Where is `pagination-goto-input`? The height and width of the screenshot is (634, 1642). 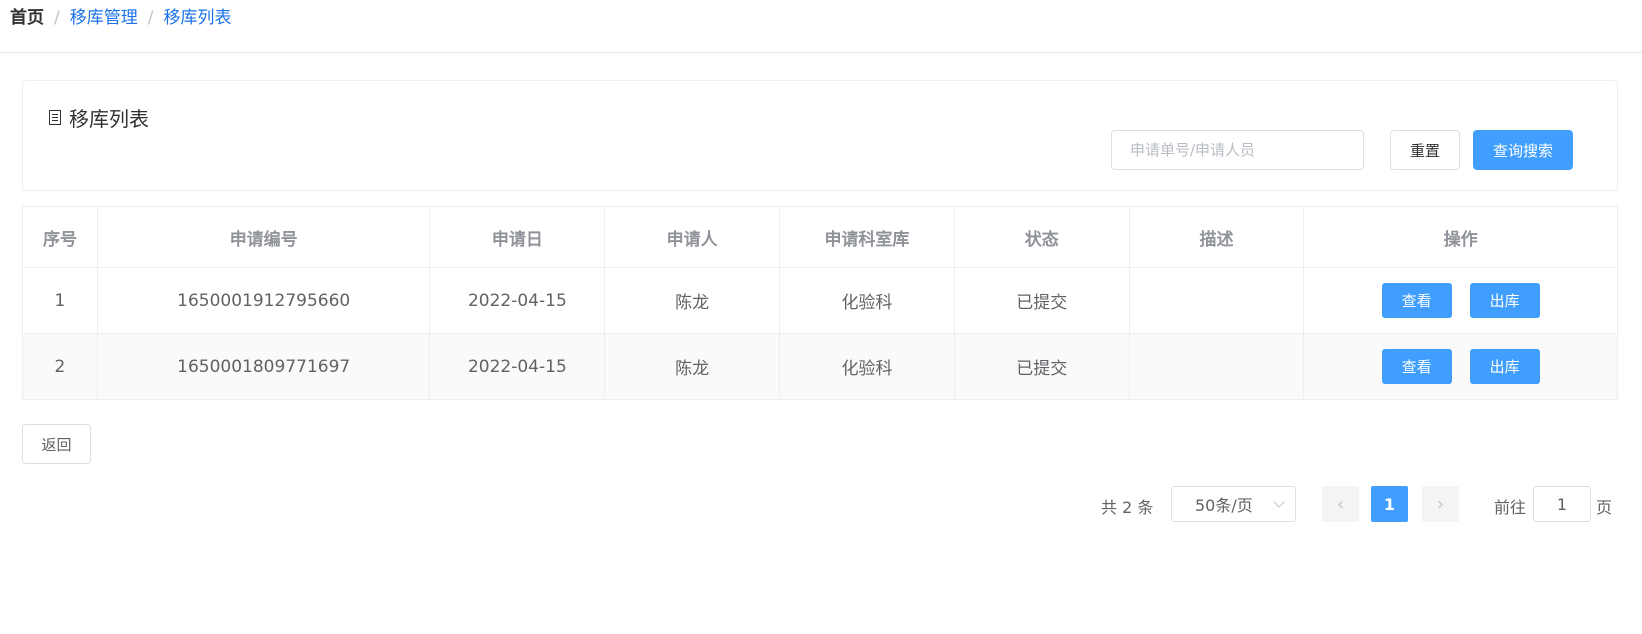
pagination-goto-input is located at coordinates (1562, 504).